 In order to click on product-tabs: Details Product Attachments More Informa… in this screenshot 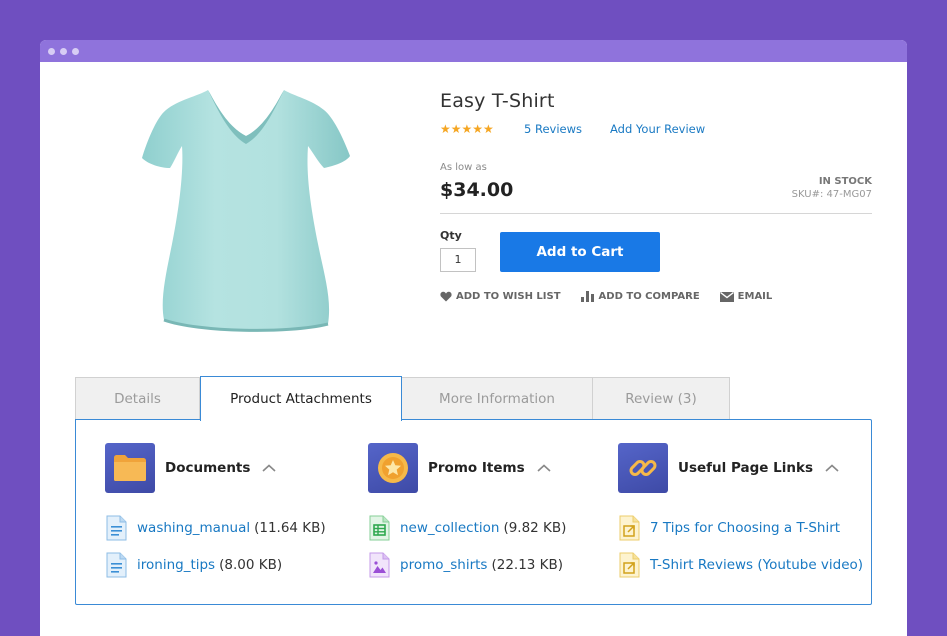, I will do `click(402, 398)`.